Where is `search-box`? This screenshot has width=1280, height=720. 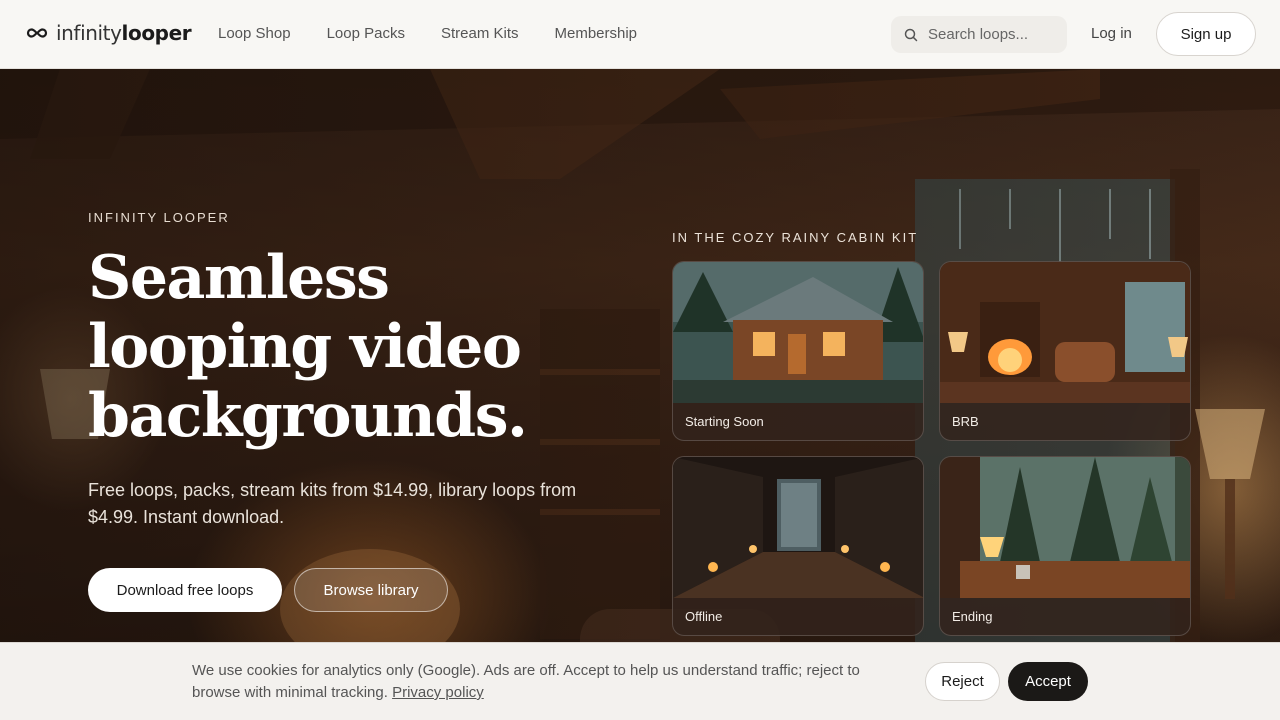
search-box is located at coordinates (979, 34).